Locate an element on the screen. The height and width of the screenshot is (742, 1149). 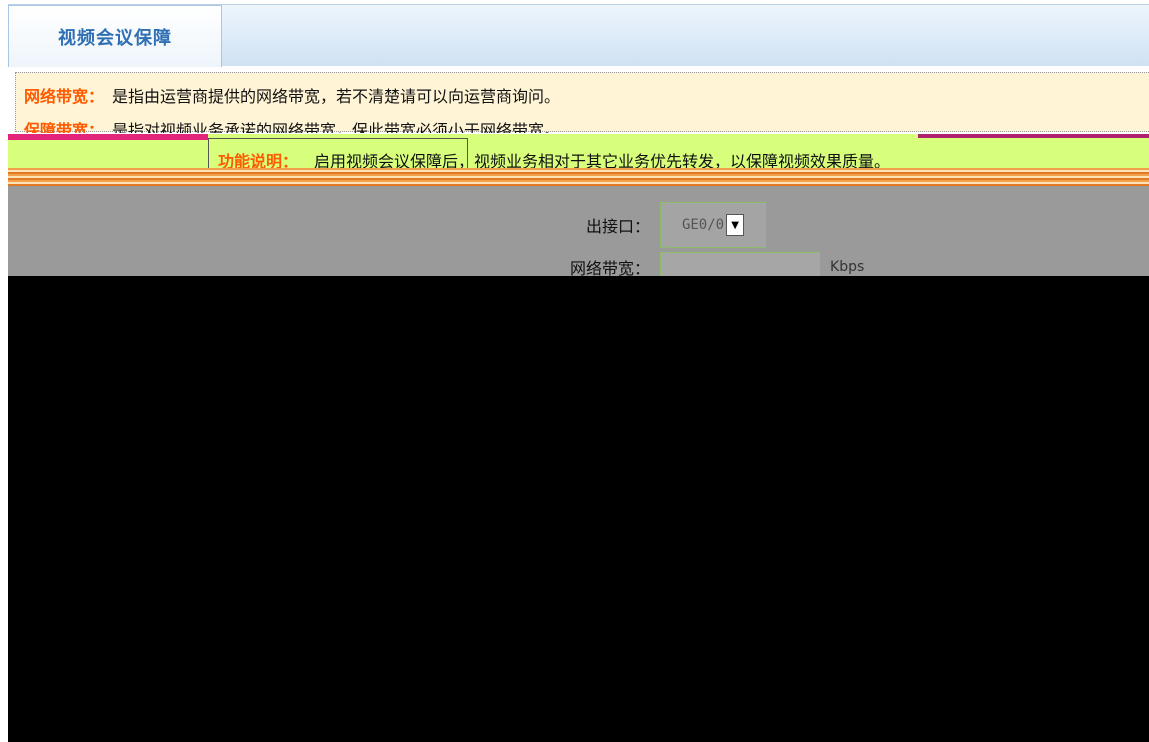
interface-row: 出接口： GE0/0 ▼ is located at coordinates (676, 225).